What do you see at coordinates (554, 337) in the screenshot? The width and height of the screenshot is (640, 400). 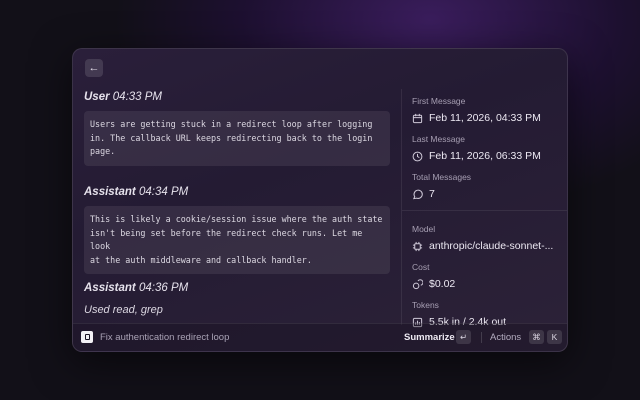 I see `k-key-hint: K` at bounding box center [554, 337].